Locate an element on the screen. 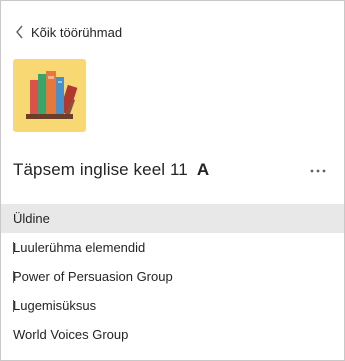 This screenshot has width=345, height=361. channel-item-power-of-persuasion: Power of Persuasion Group is located at coordinates (172, 276).